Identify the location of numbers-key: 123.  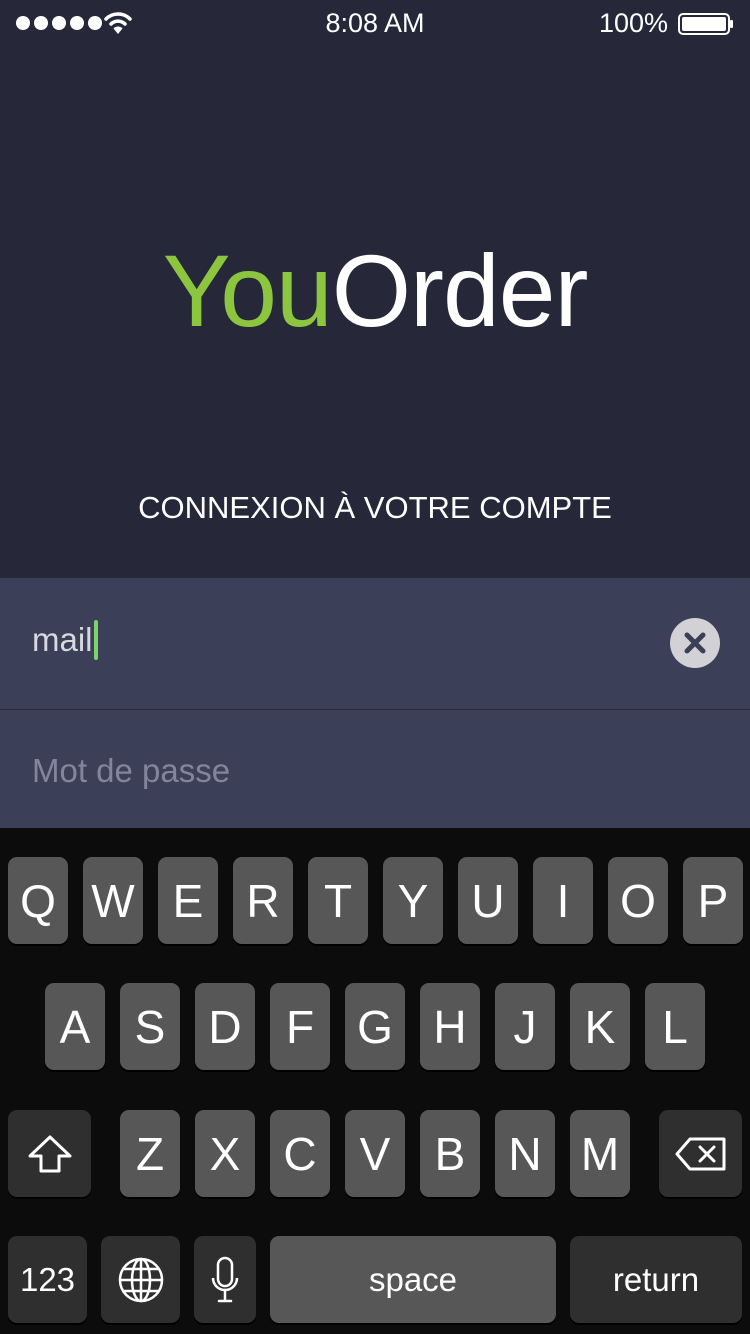
(47, 1279).